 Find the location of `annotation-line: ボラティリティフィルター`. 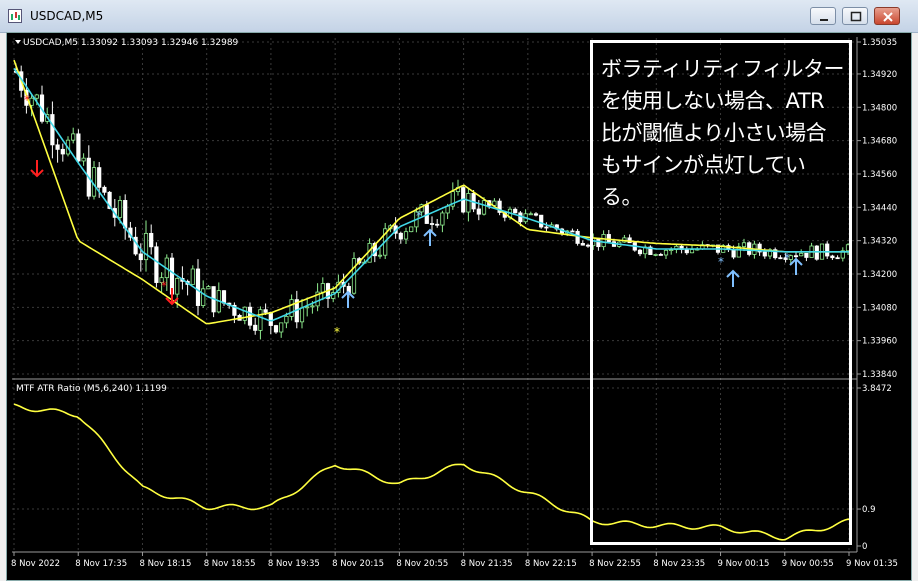

annotation-line: ボラティリティフィルター is located at coordinates (723, 69).